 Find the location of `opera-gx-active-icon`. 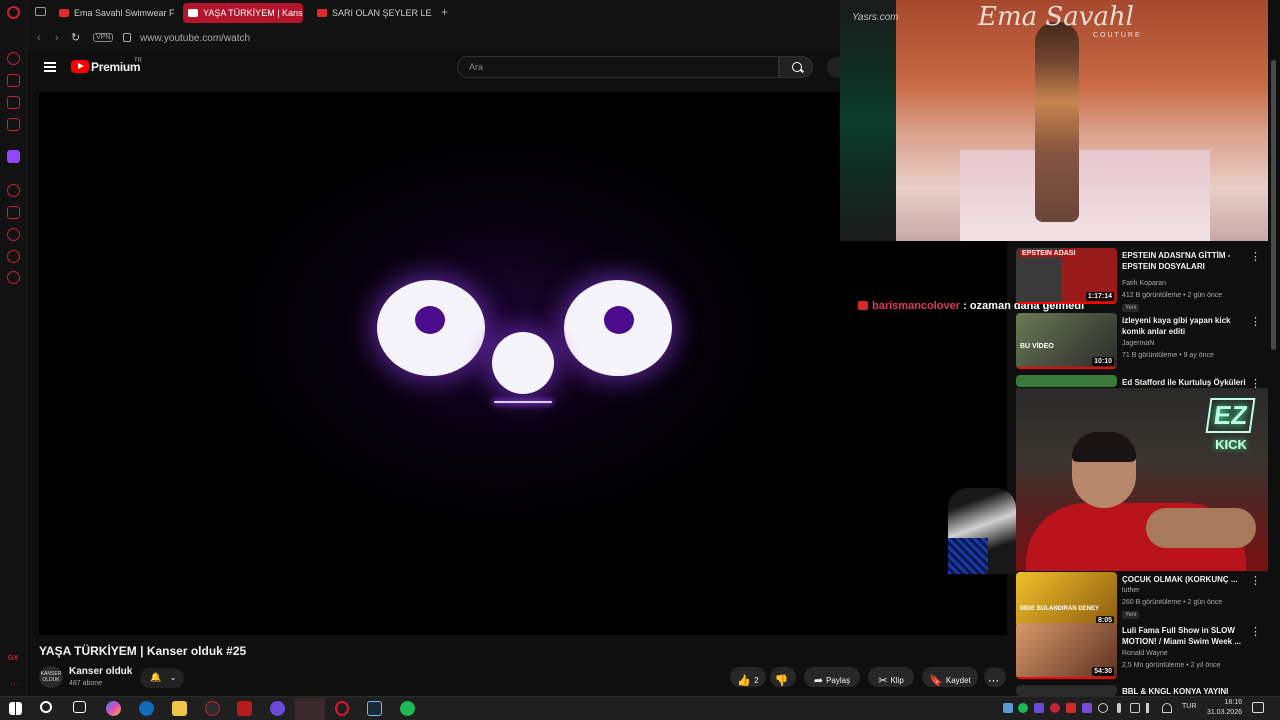

opera-gx-active-icon is located at coordinates (310, 709).